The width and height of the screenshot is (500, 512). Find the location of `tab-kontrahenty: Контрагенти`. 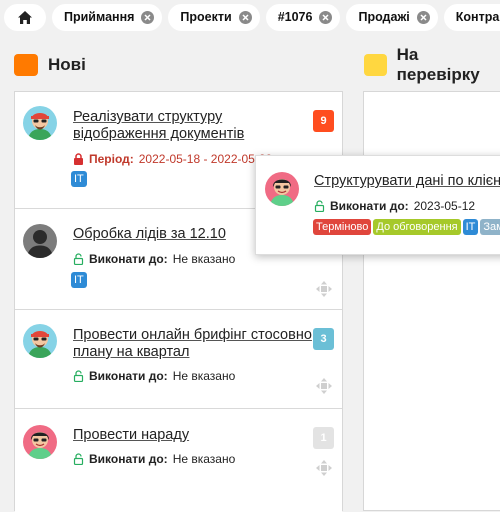

tab-kontrahenty: Контрагенти is located at coordinates (471, 17).